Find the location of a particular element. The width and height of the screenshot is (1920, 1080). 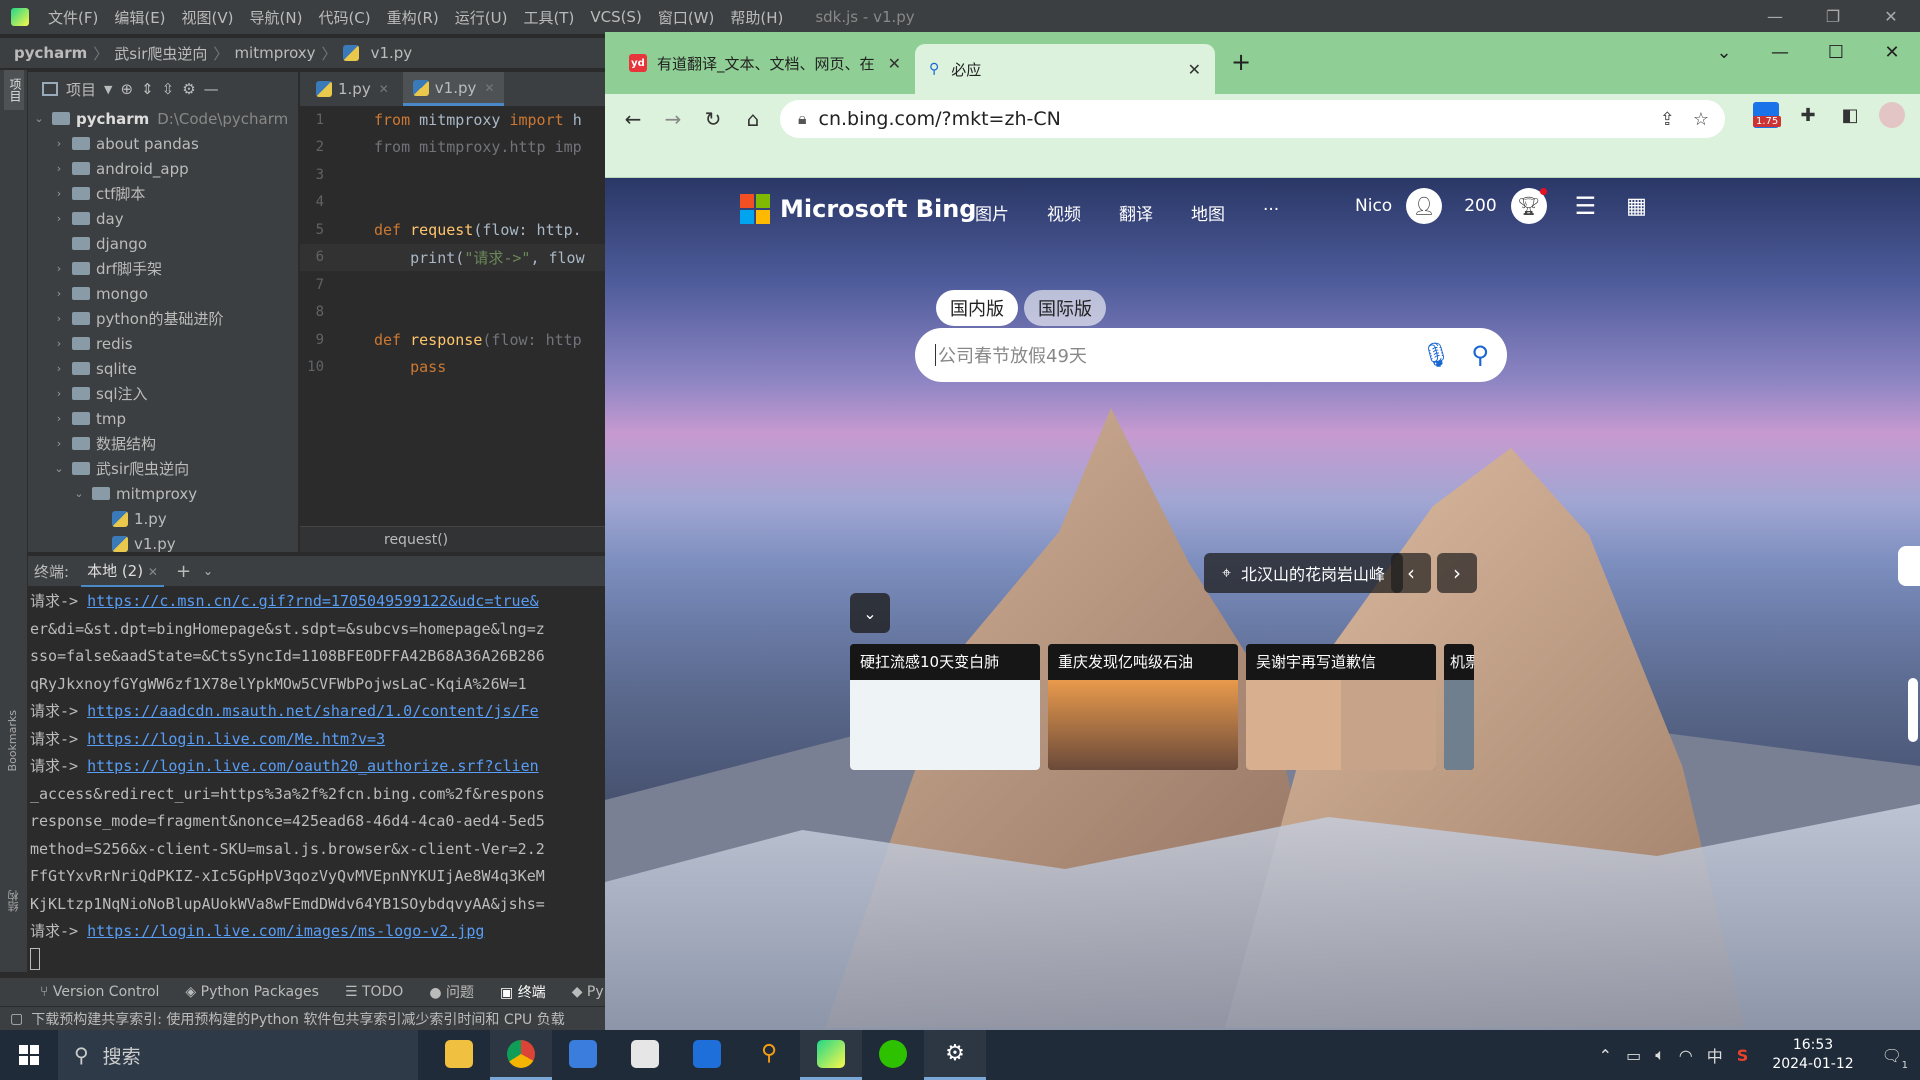

tree-subfolder: ⌄ mitmproxy is located at coordinates (163, 493).